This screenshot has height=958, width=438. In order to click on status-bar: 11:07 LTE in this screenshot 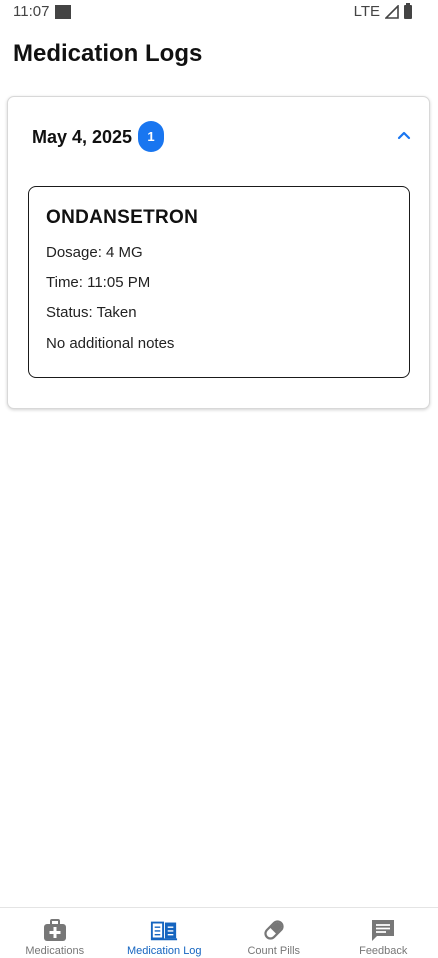, I will do `click(219, 12)`.